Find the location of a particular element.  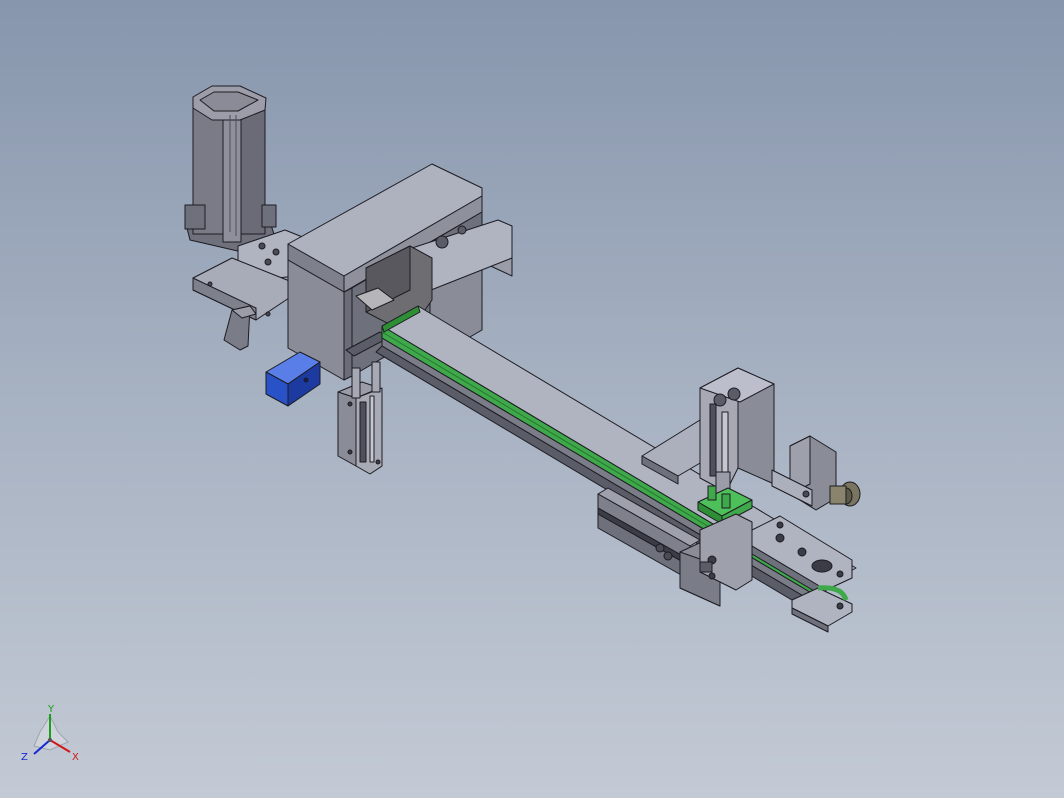

z-axis-label: Z is located at coordinates (24, 757).